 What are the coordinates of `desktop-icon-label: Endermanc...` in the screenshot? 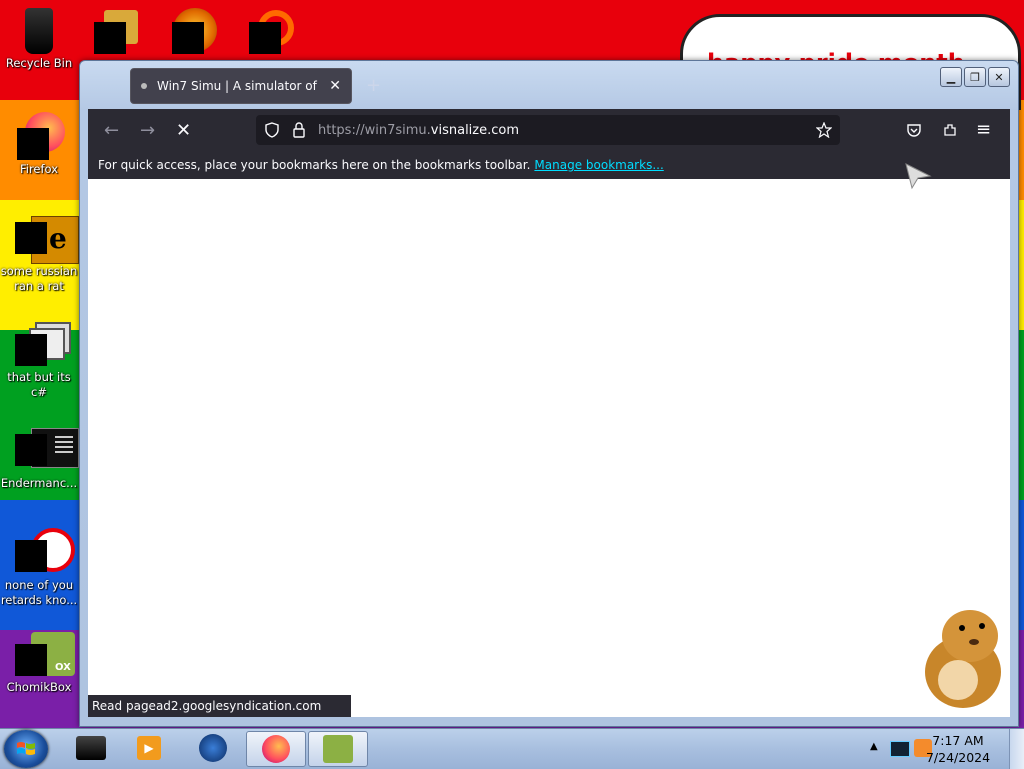 It's located at (39, 483).